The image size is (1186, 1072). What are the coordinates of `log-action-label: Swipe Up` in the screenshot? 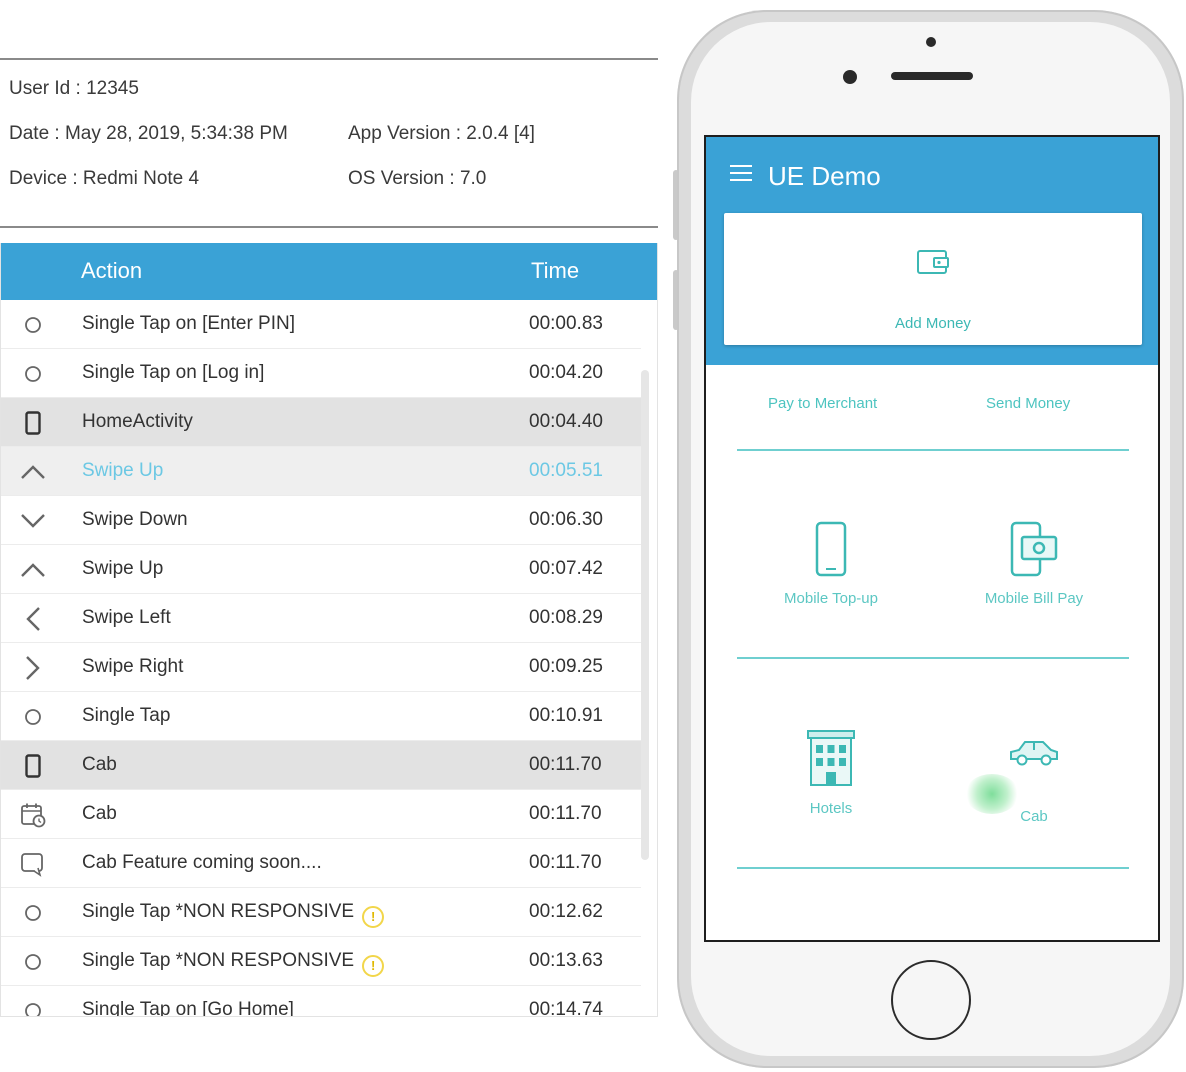 It's located at (122, 569).